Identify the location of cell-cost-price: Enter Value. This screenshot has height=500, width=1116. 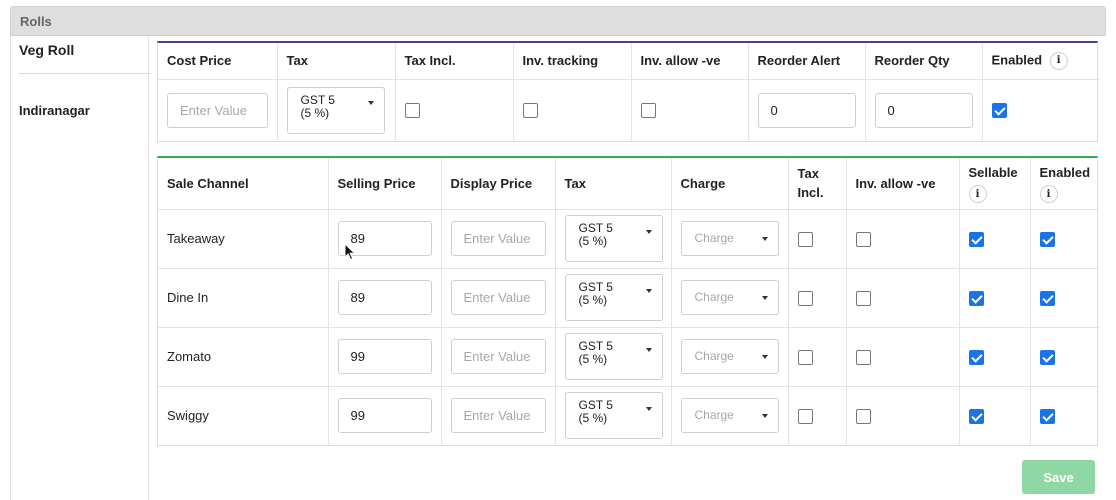
(218, 110).